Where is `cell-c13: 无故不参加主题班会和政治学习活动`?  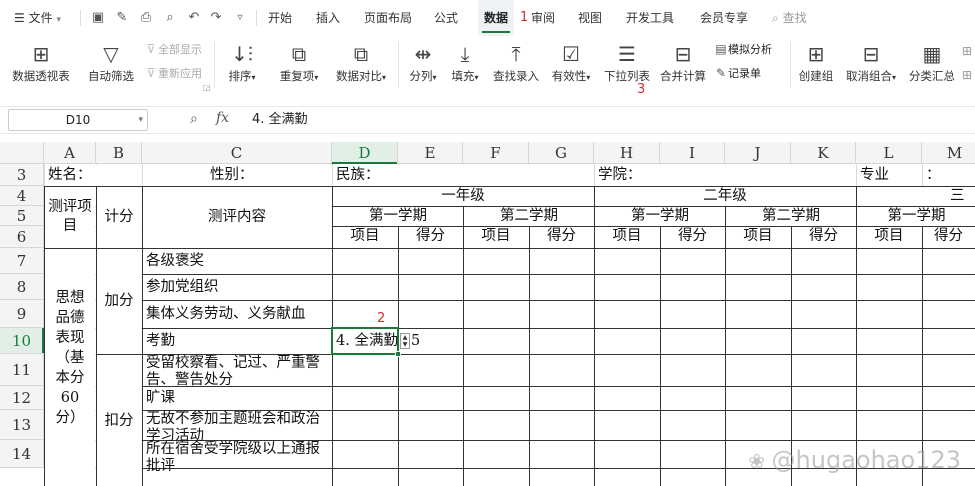 cell-c13: 无故不参加主题班会和政治学习活动 is located at coordinates (238, 427).